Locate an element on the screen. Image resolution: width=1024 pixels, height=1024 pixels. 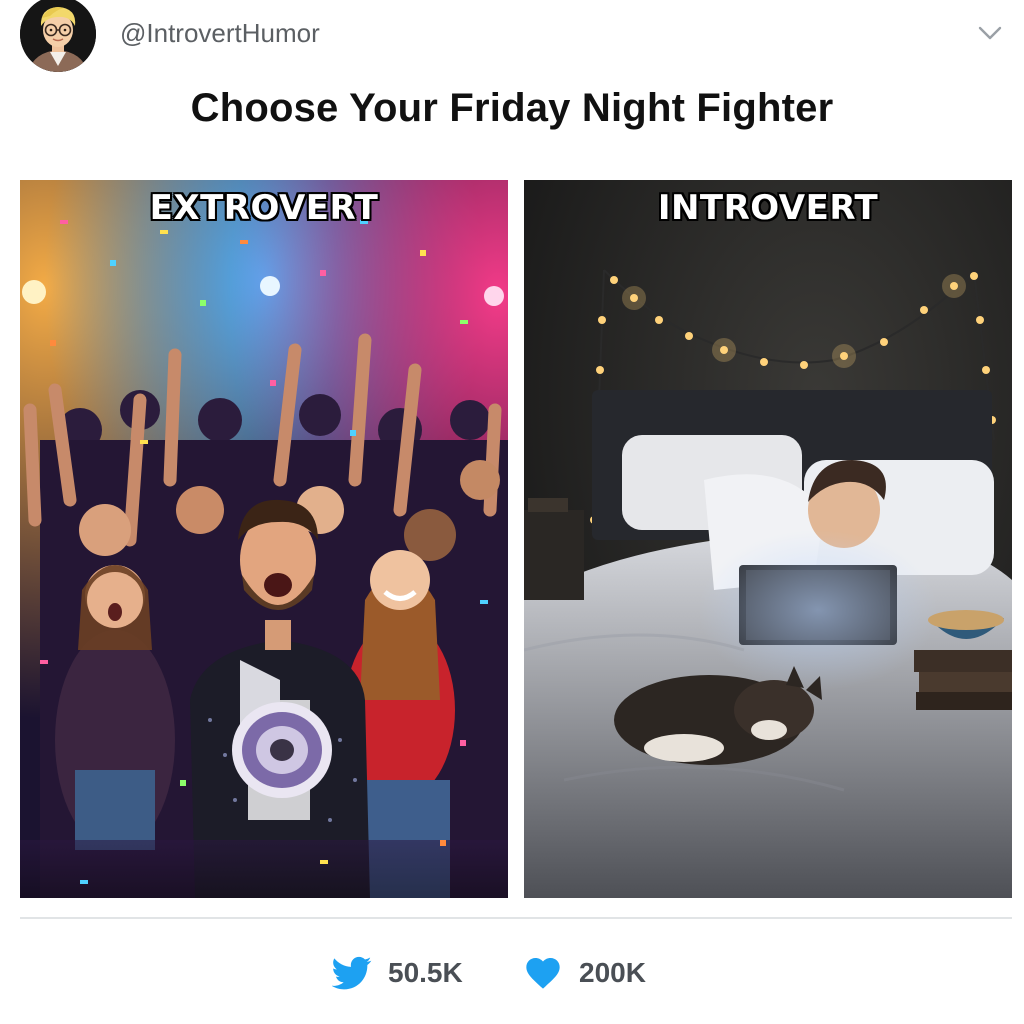
post-header: @IntrovertHumor is located at coordinates (515, 36).